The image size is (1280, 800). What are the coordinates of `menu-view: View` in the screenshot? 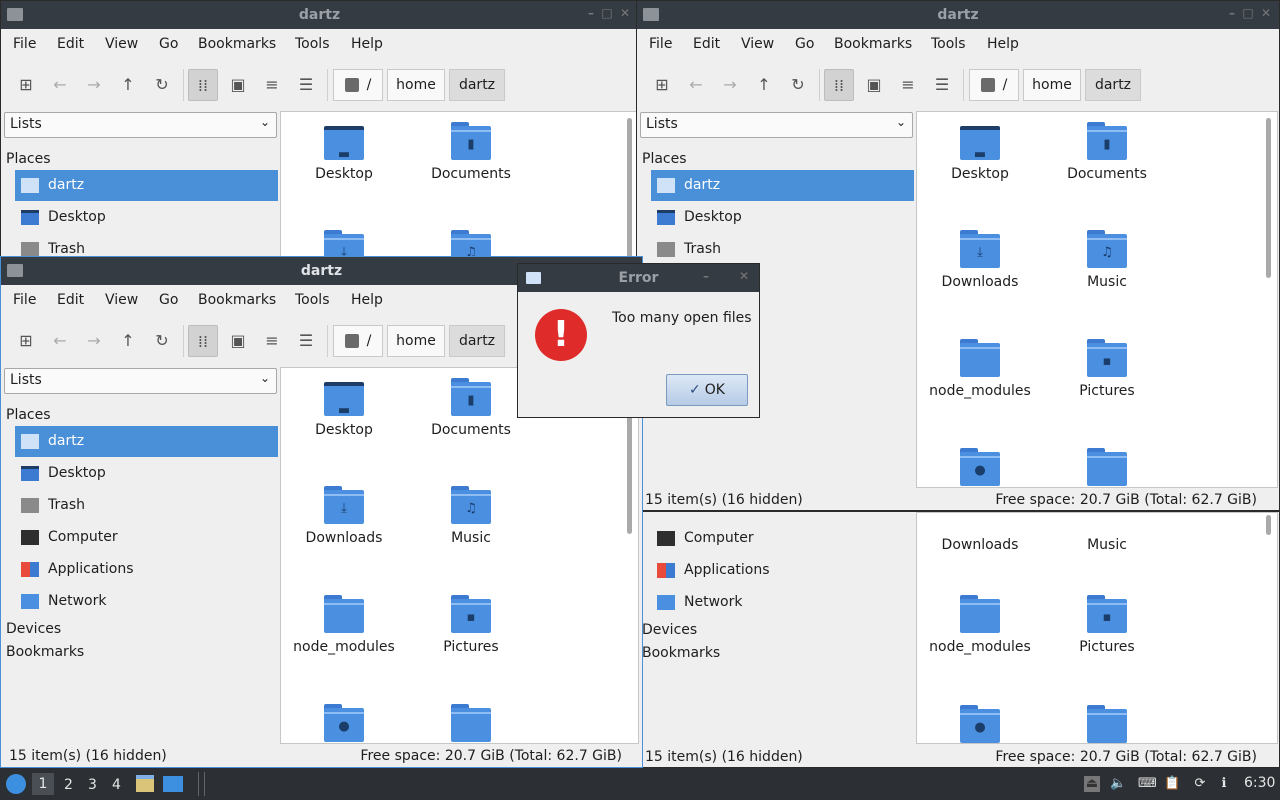 It's located at (757, 44).